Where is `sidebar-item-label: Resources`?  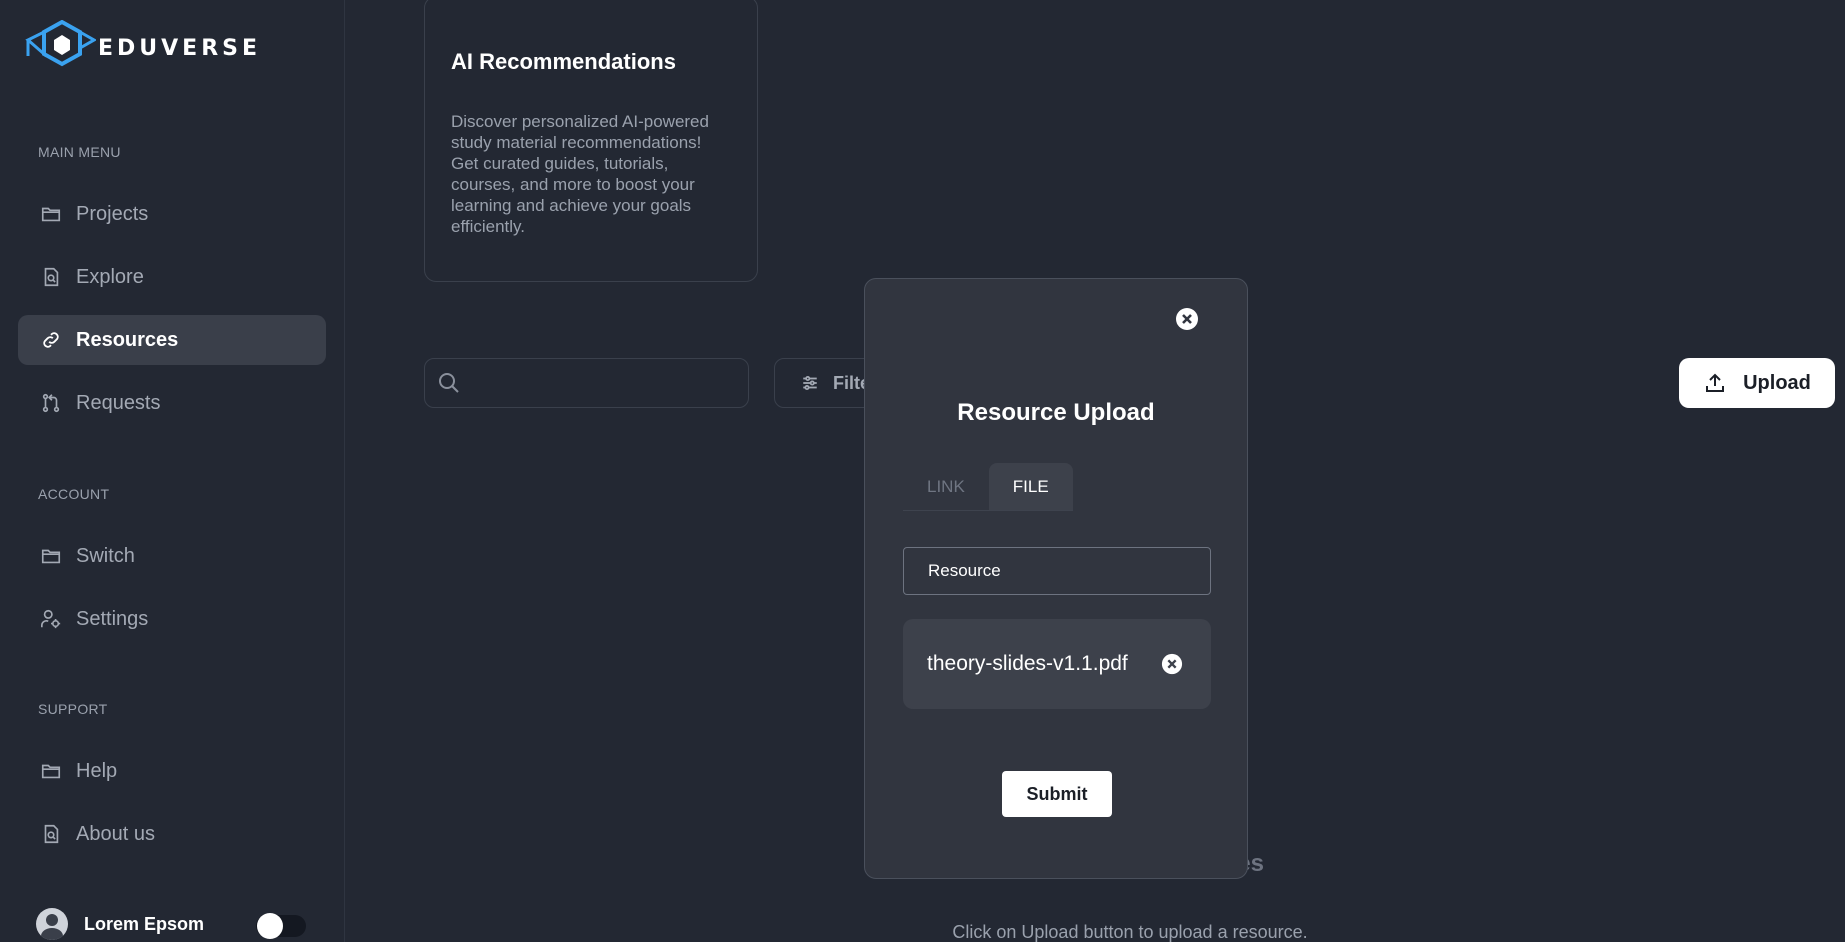 sidebar-item-label: Resources is located at coordinates (127, 339).